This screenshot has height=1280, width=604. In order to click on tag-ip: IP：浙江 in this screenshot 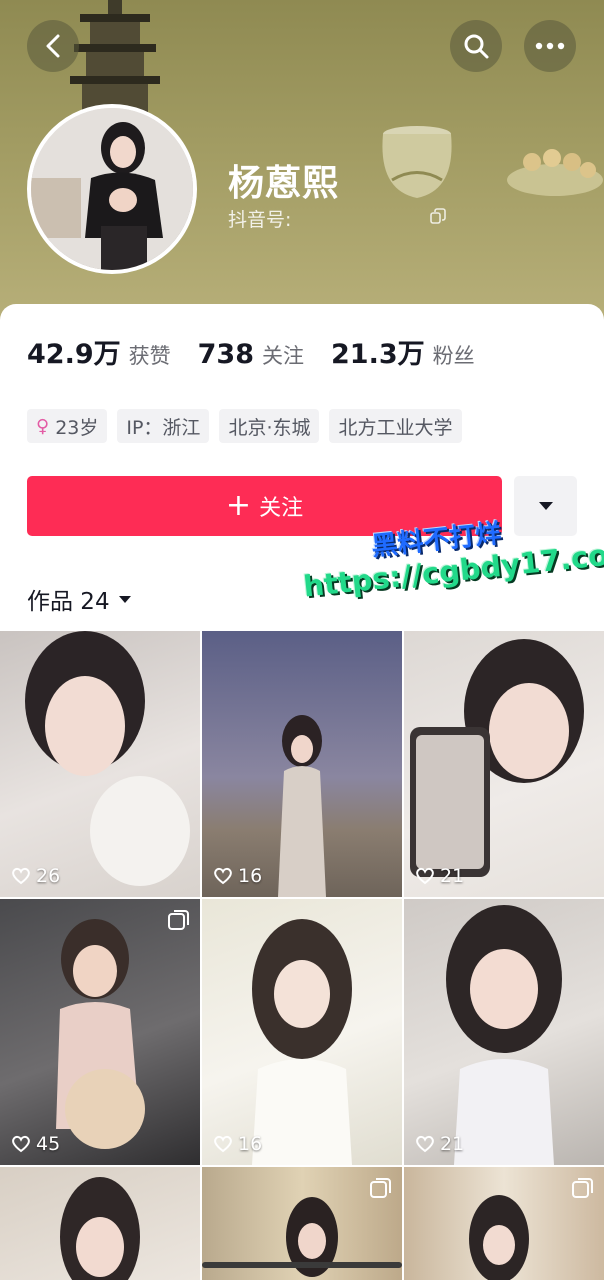, I will do `click(163, 426)`.